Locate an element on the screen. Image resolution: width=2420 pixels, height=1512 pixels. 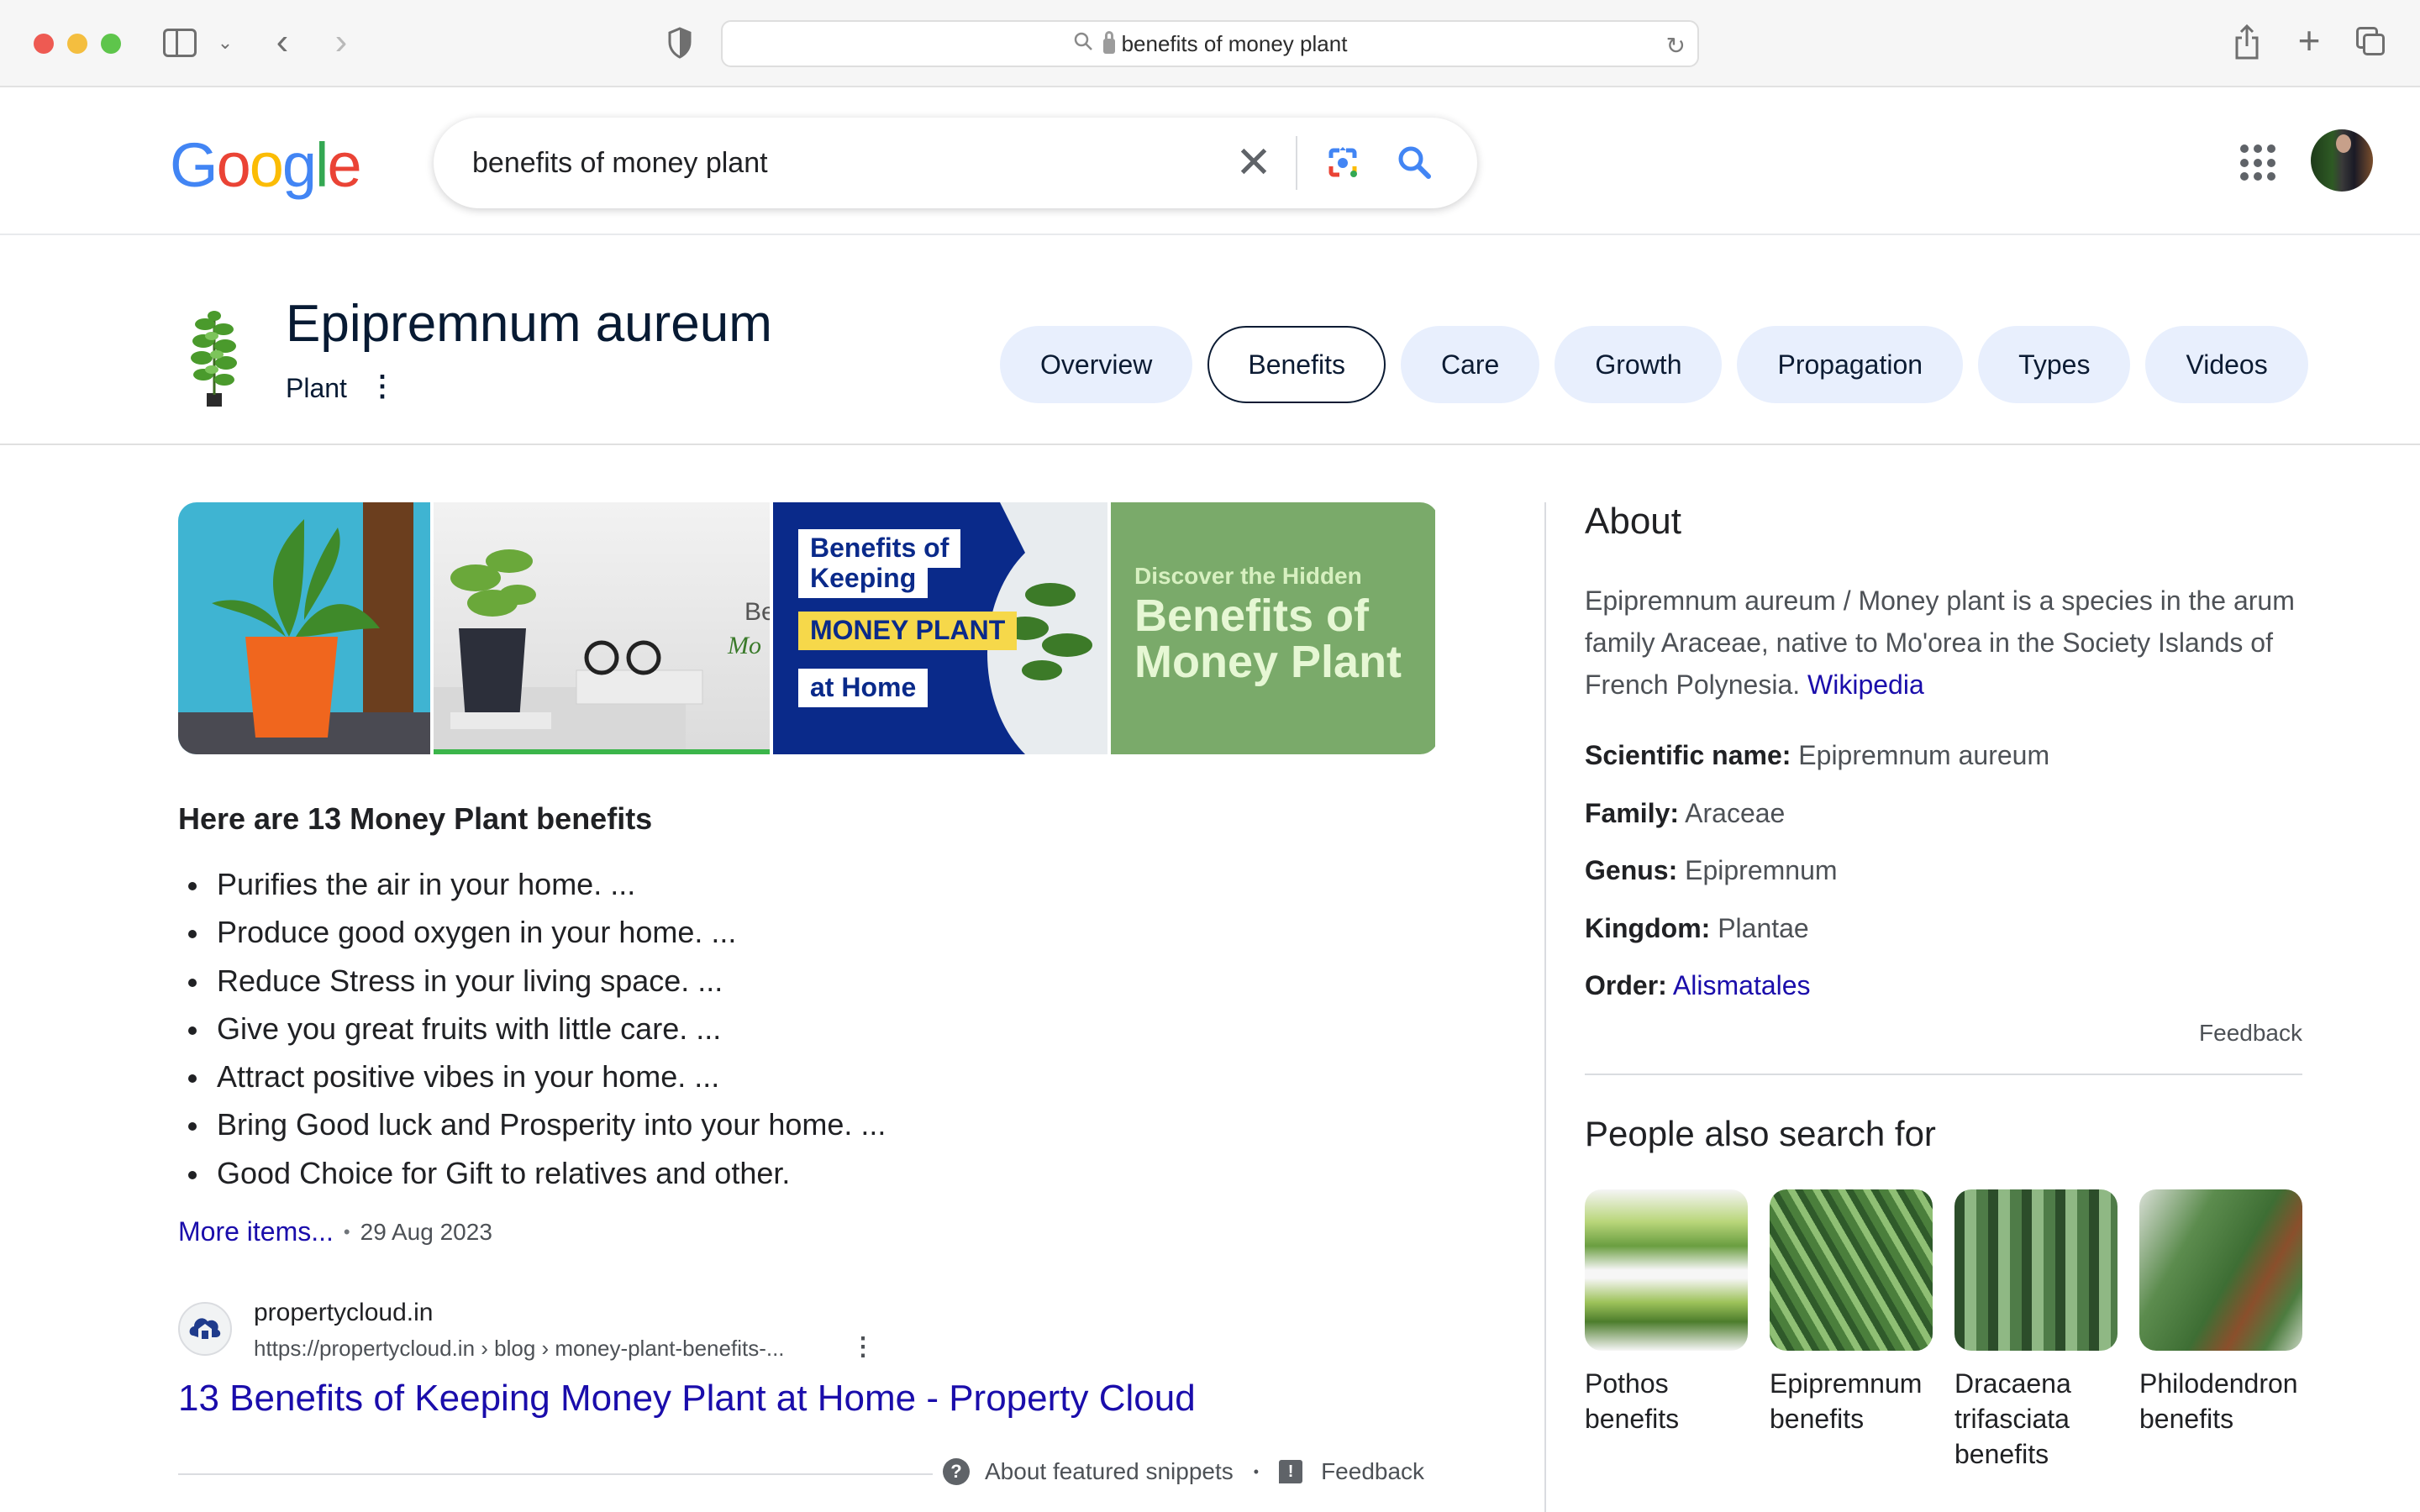
google-header: Google ✕ is located at coordinates (1210, 162).